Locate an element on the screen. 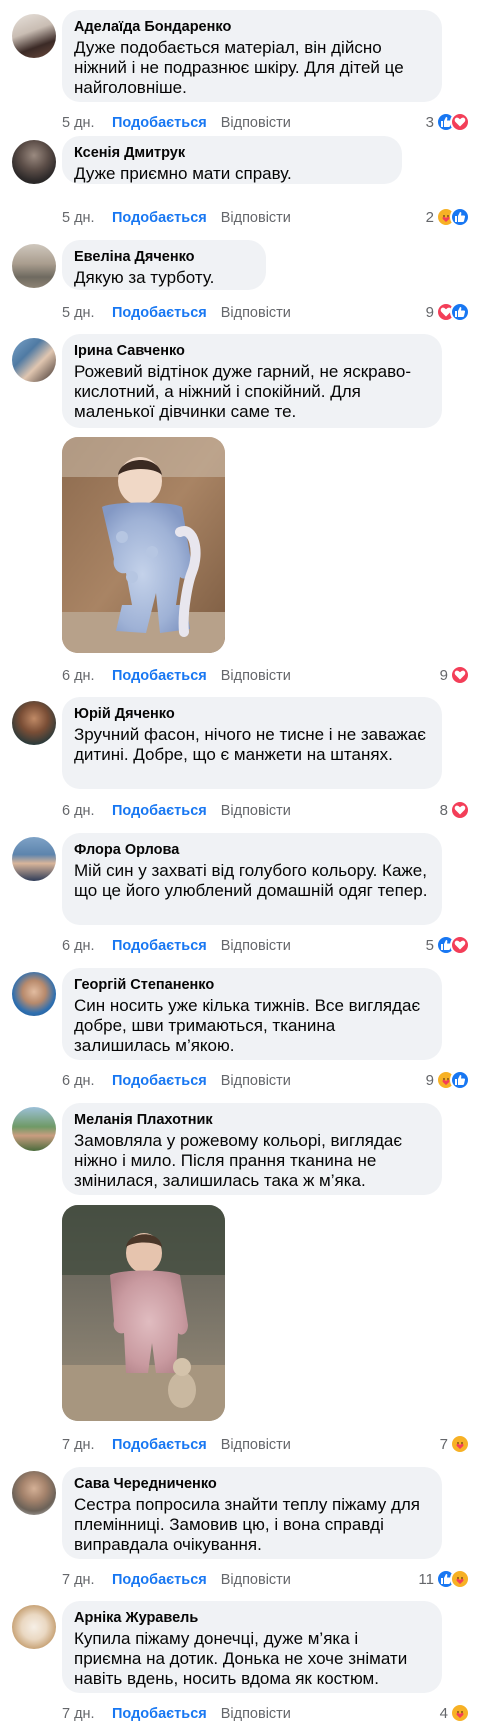 The width and height of the screenshot is (480, 1731). comment-author: Флора Орлова is located at coordinates (252, 850).